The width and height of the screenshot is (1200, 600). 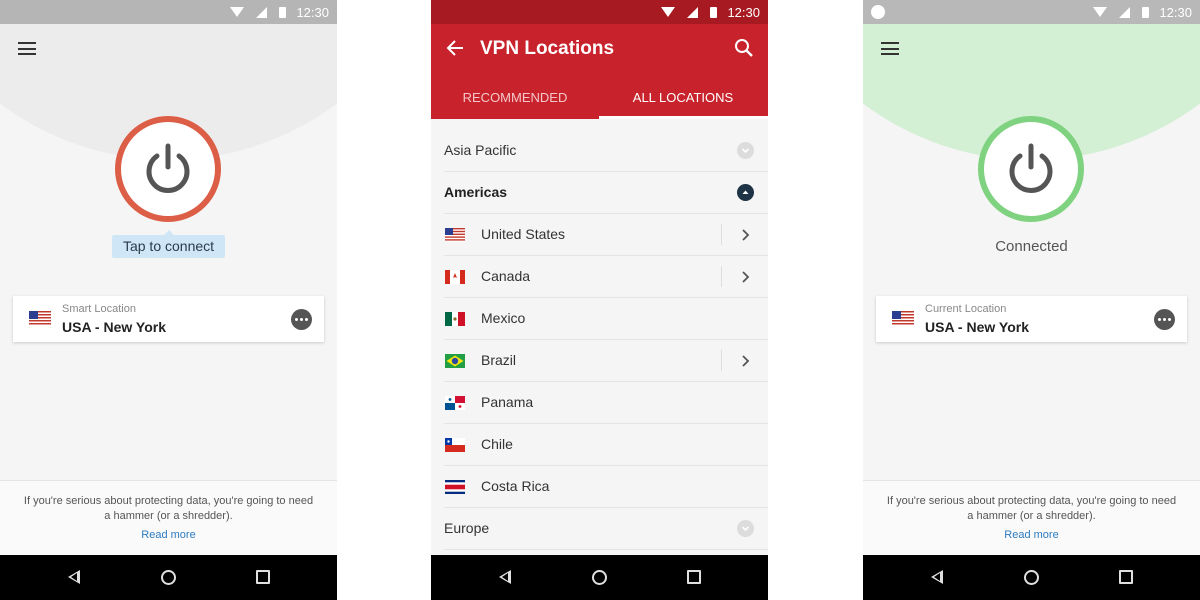 What do you see at coordinates (606, 403) in the screenshot?
I see `country-row-panama: Panama` at bounding box center [606, 403].